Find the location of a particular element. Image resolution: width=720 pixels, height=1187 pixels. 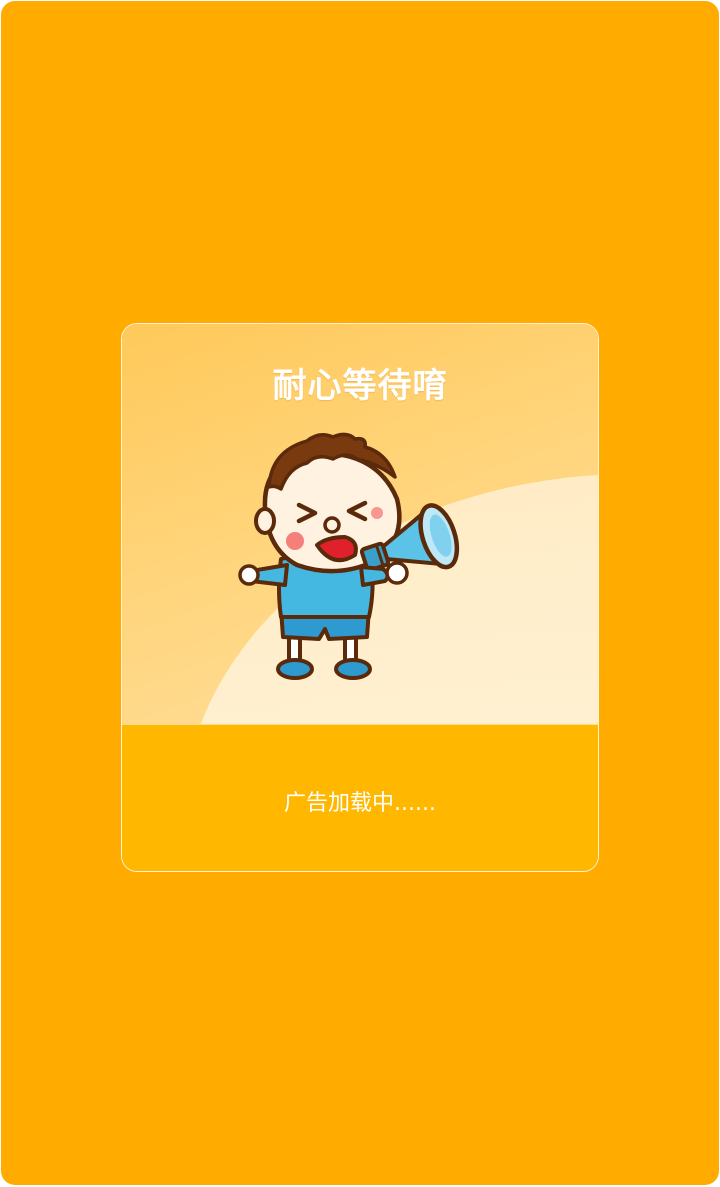

dialog-title: 耐心等待唷 is located at coordinates (360, 386).